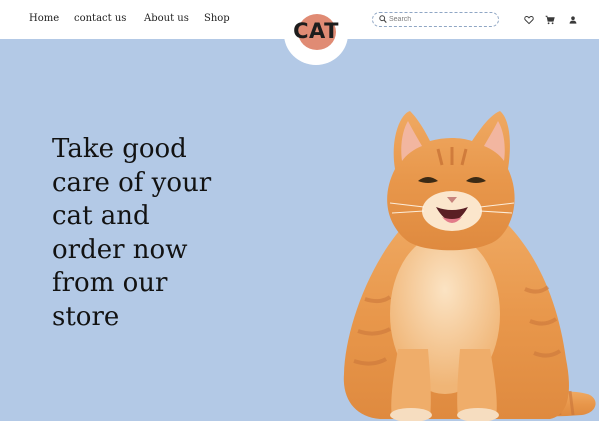  I want to click on site-logo: CAT, so click(316, 34).